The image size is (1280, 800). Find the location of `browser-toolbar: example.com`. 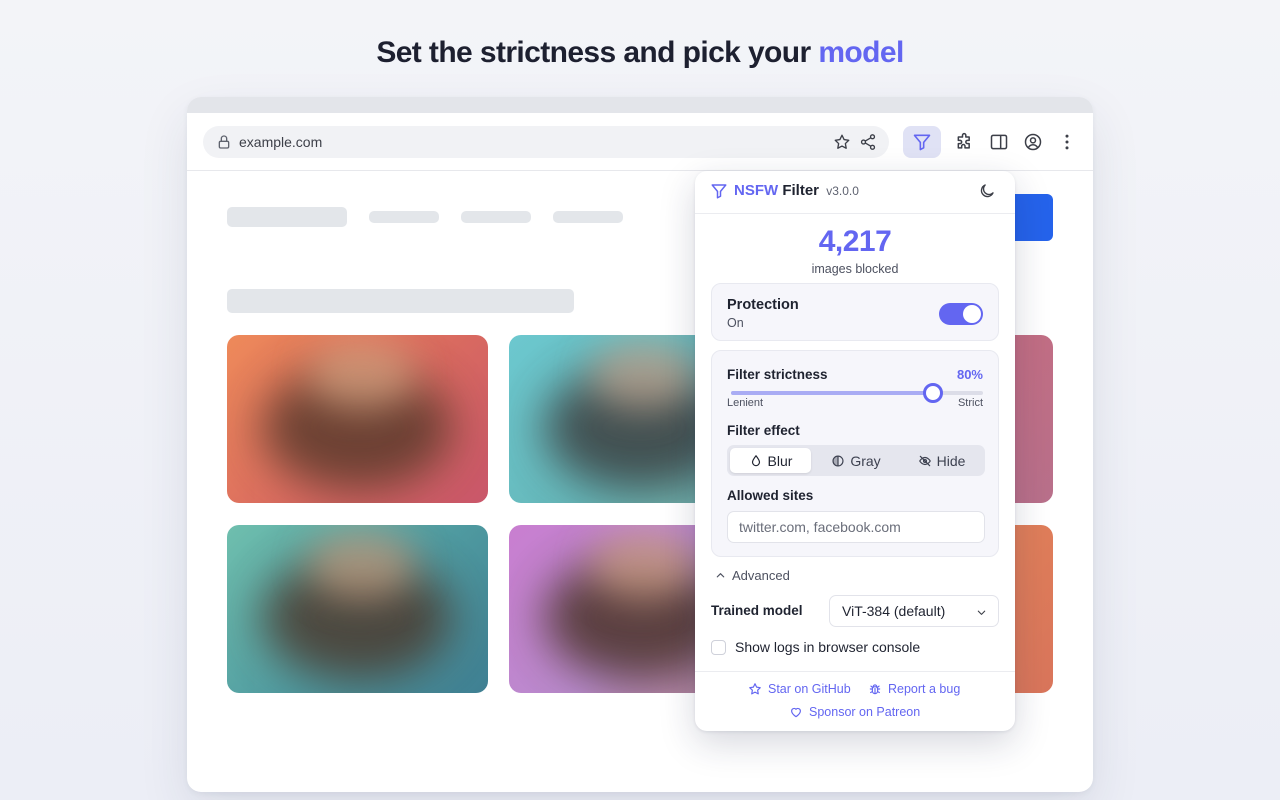

browser-toolbar: example.com is located at coordinates (640, 142).